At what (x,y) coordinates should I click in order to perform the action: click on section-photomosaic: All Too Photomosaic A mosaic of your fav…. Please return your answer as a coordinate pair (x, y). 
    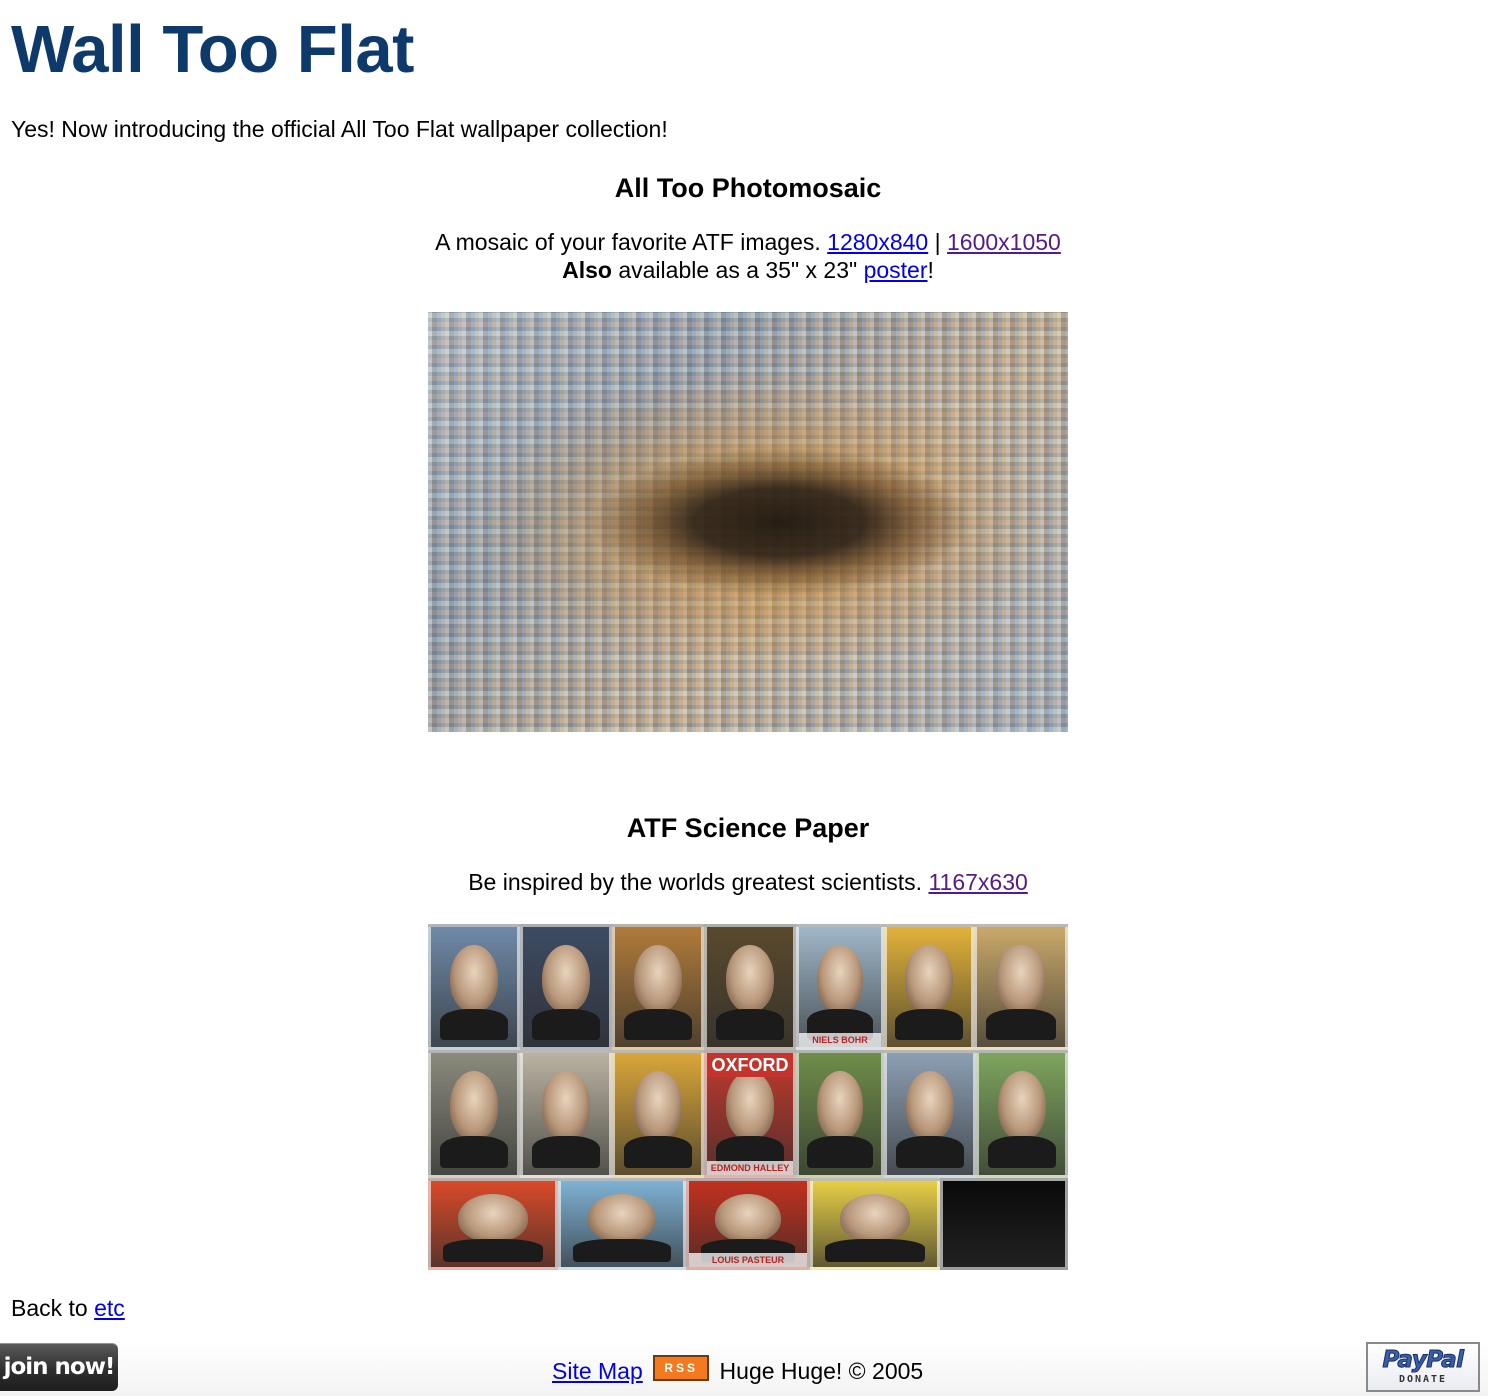
    Looking at the image, I should click on (744, 227).